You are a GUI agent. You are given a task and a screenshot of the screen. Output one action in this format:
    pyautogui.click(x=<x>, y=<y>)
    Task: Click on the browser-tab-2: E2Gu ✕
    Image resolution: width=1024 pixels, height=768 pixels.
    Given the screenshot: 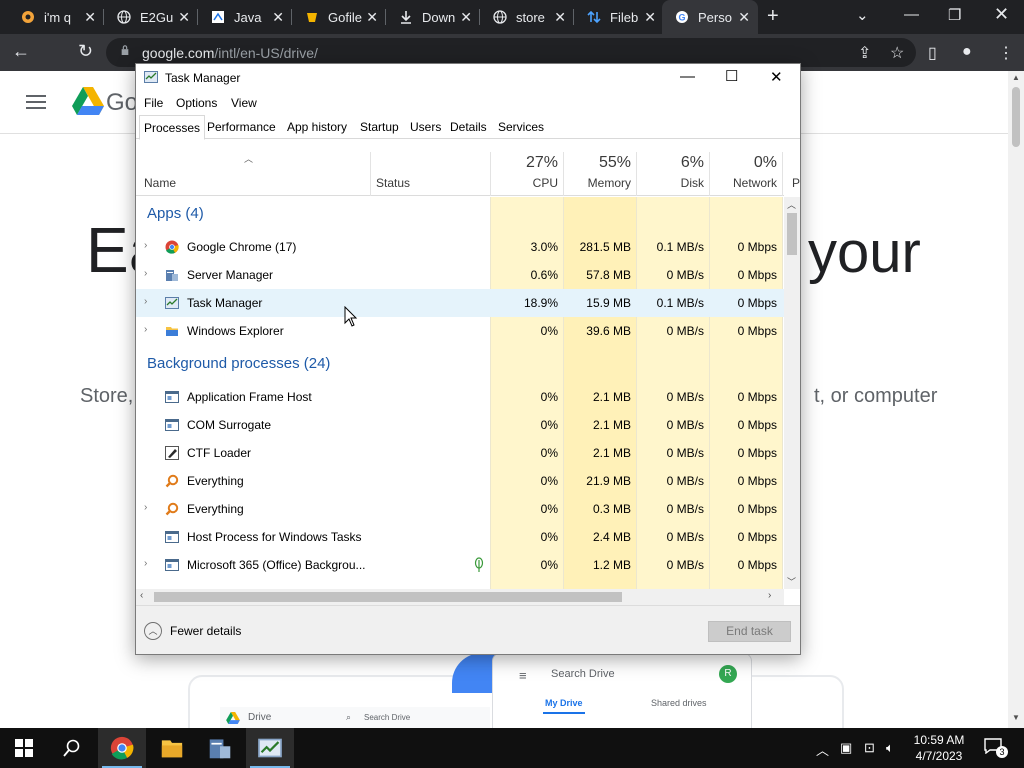 What is the action you would take?
    pyautogui.click(x=151, y=17)
    